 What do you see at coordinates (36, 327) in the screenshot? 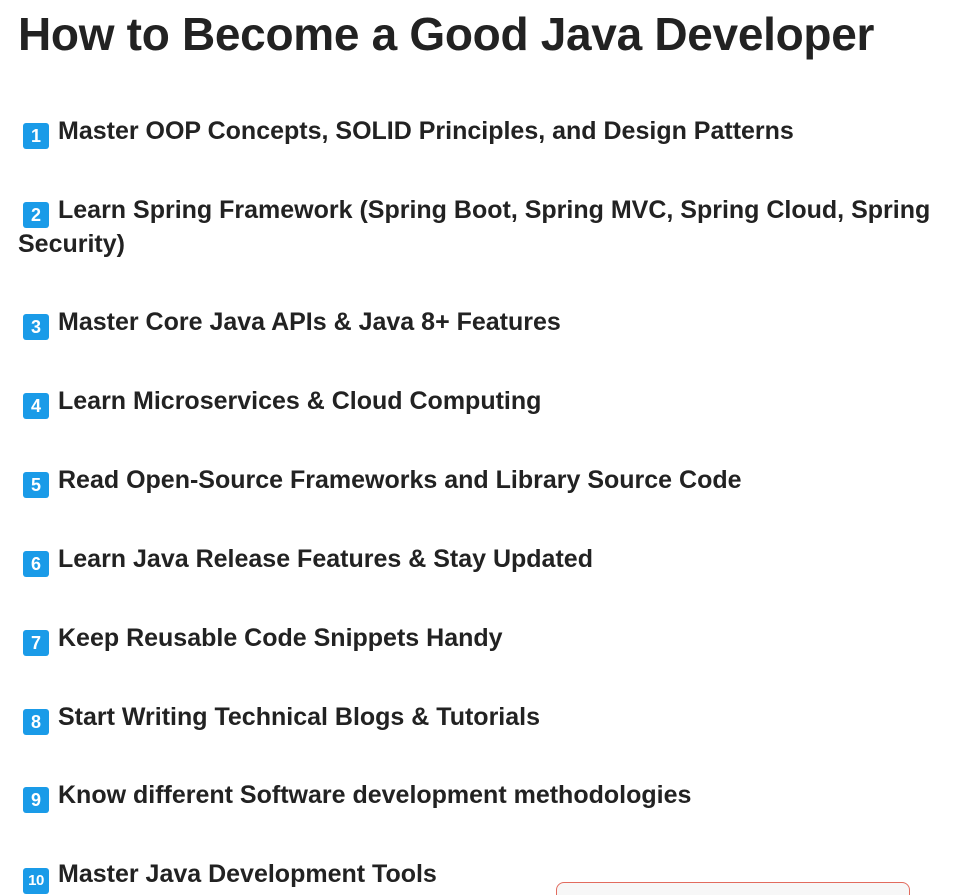
I see `keycap-number-icon: 3` at bounding box center [36, 327].